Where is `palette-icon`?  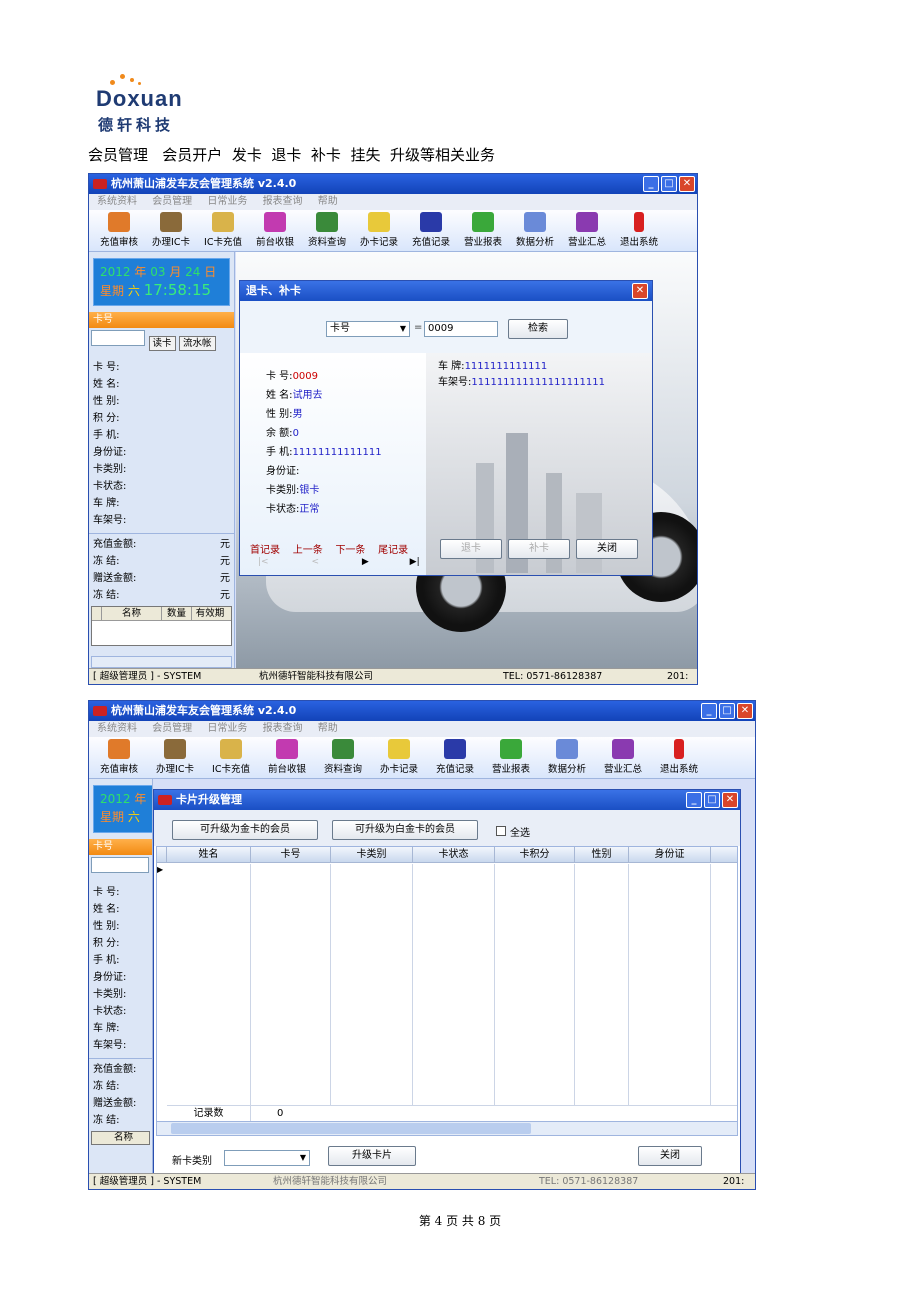
palette-icon is located at coordinates (275, 222).